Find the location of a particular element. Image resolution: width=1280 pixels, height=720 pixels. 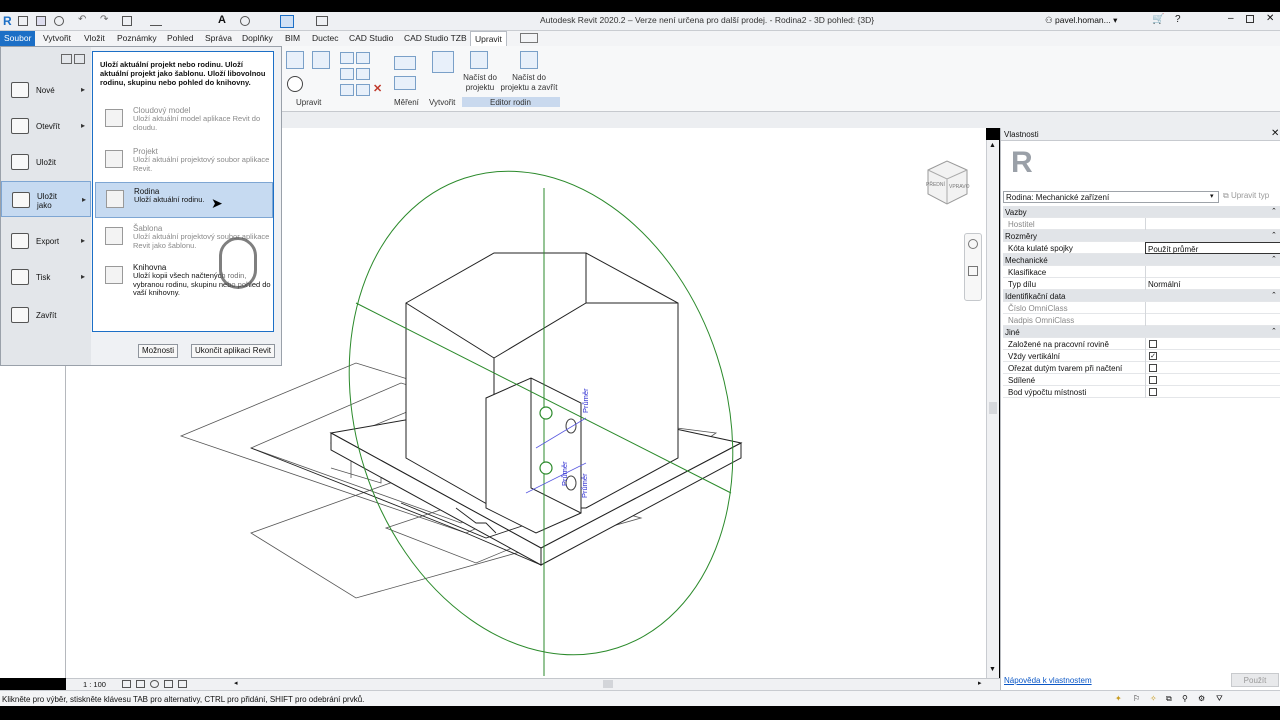

align-icon is located at coordinates (321, 60).